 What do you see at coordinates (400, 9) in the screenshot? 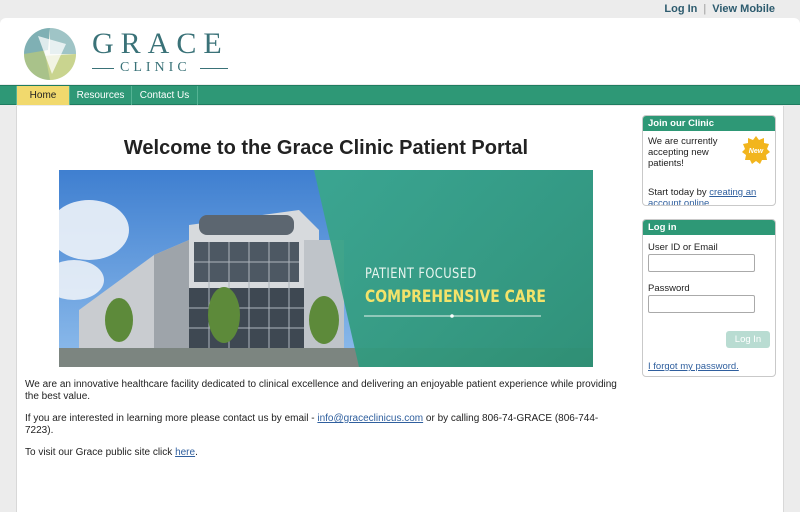
I see `top-utility-bar: Log In | View Mobile` at bounding box center [400, 9].